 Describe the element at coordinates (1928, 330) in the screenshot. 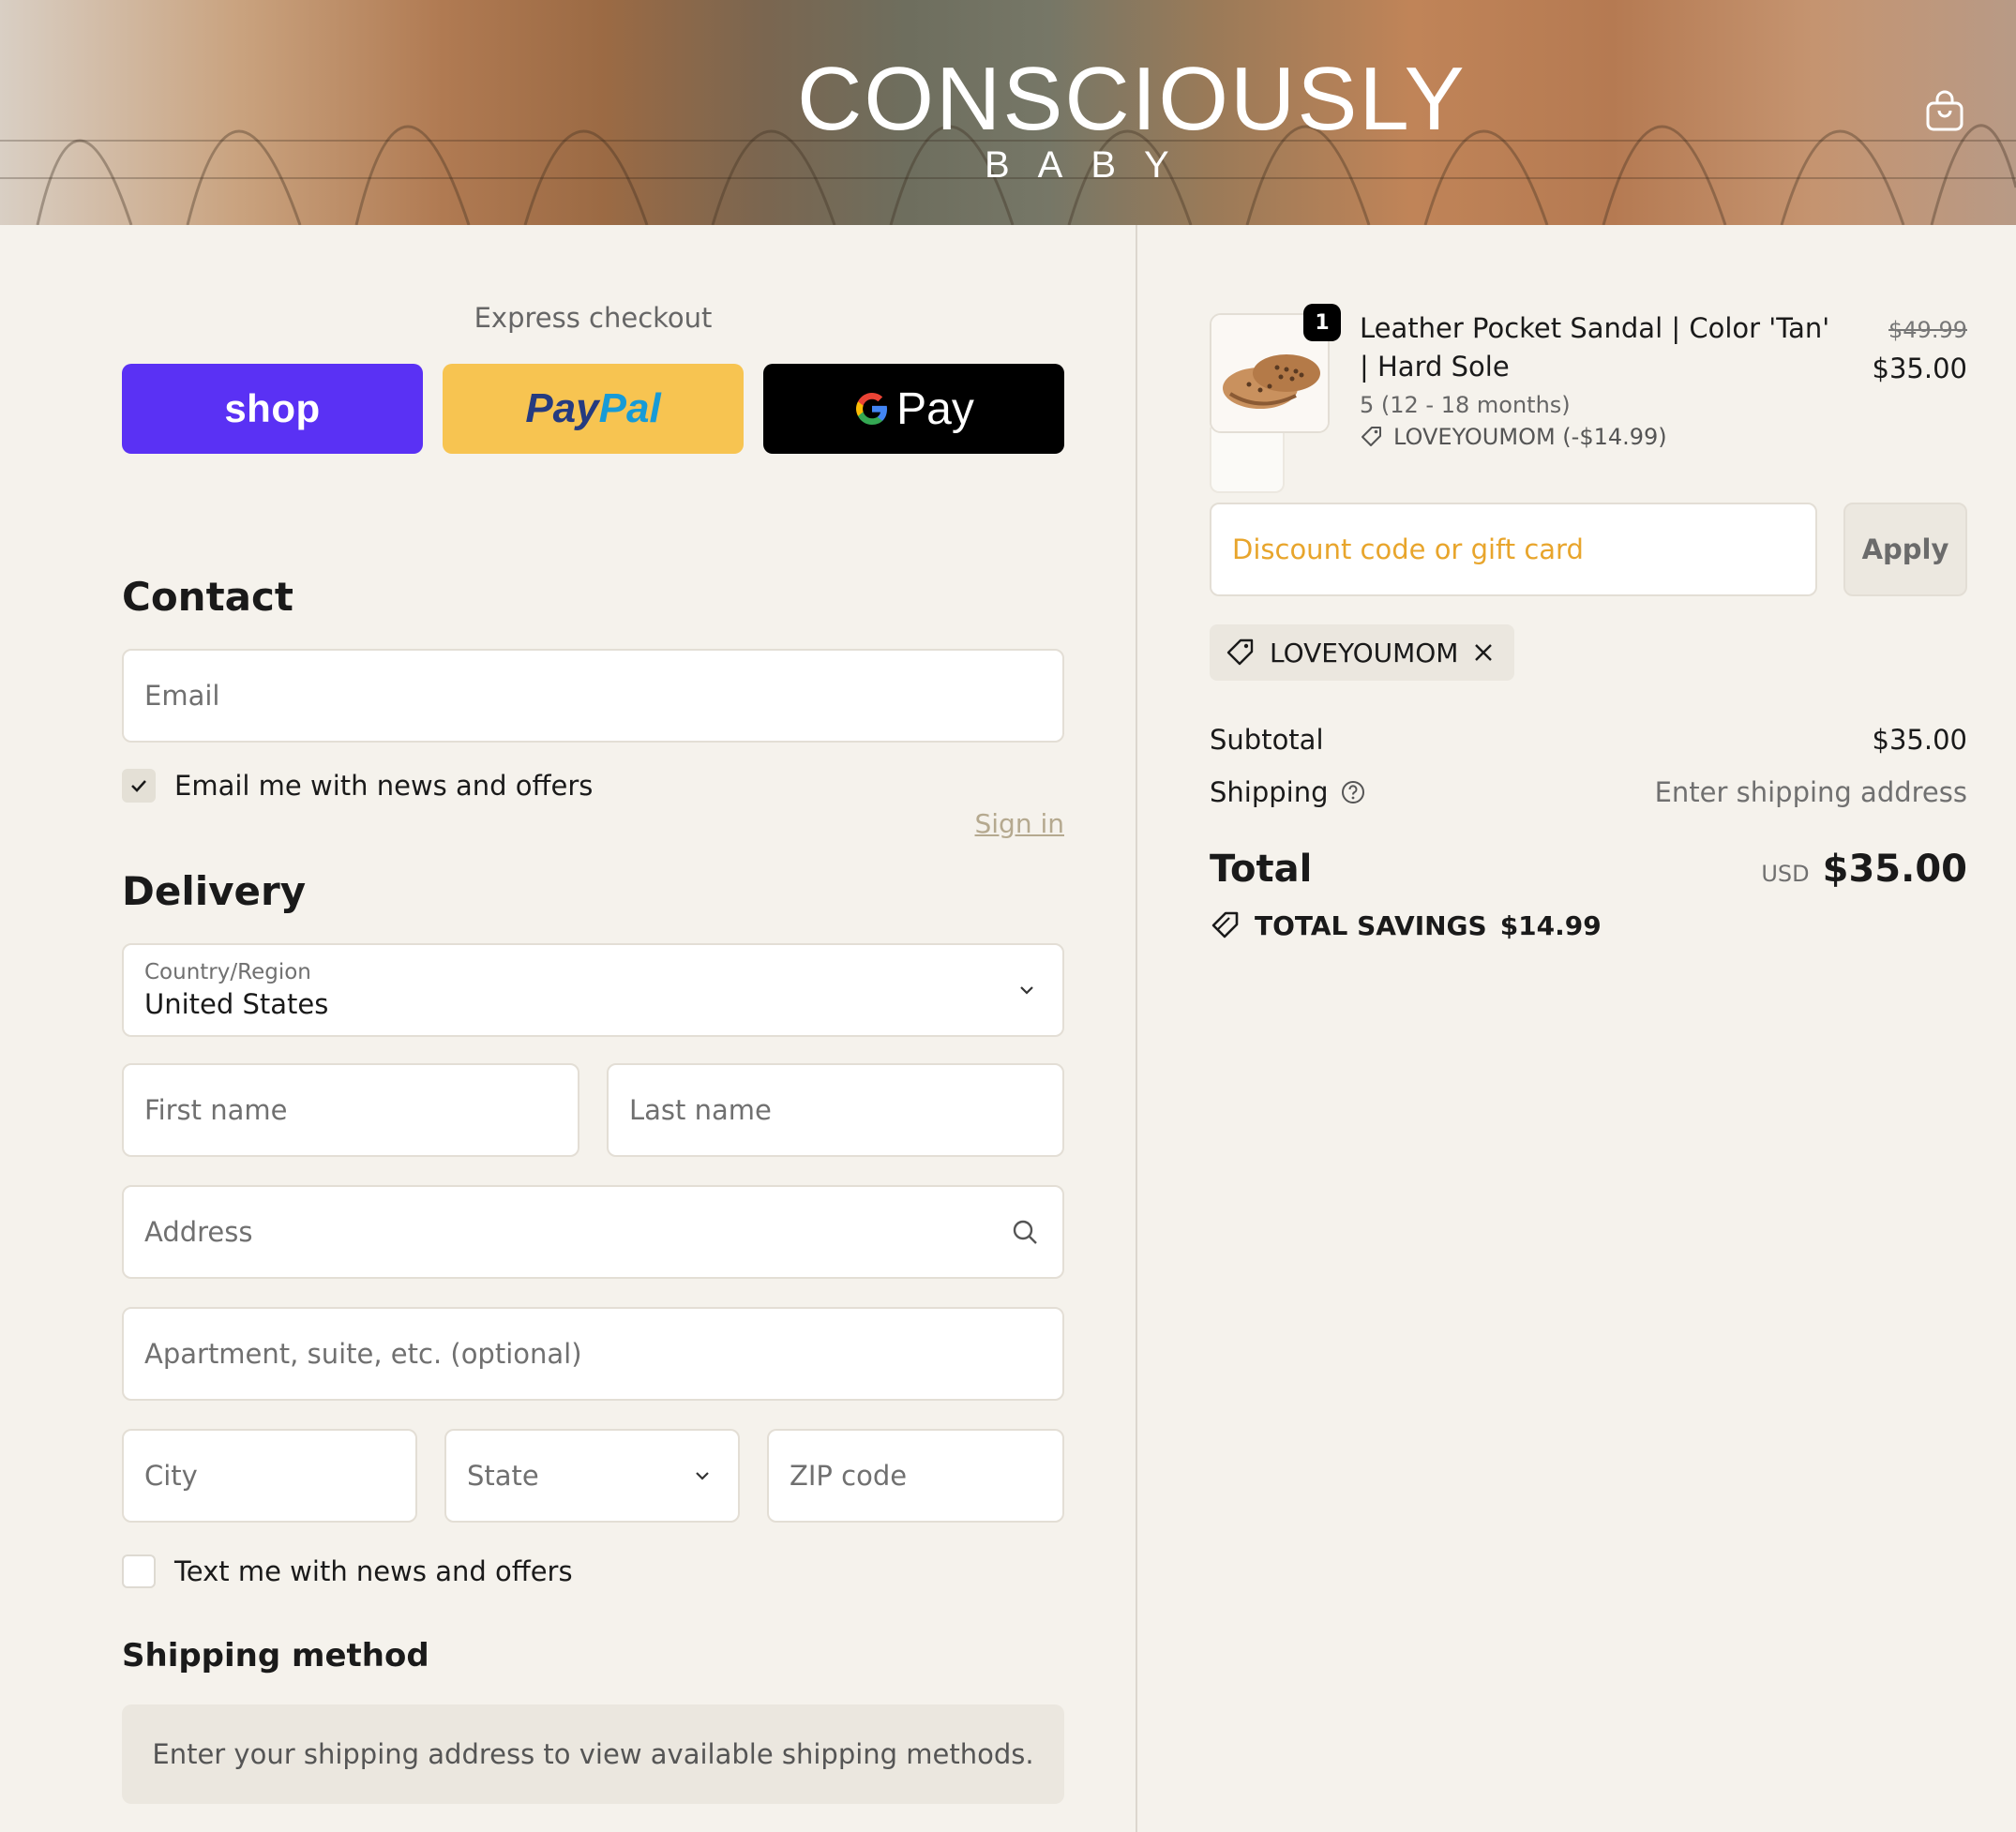

I see `price-original: $49.99` at that location.